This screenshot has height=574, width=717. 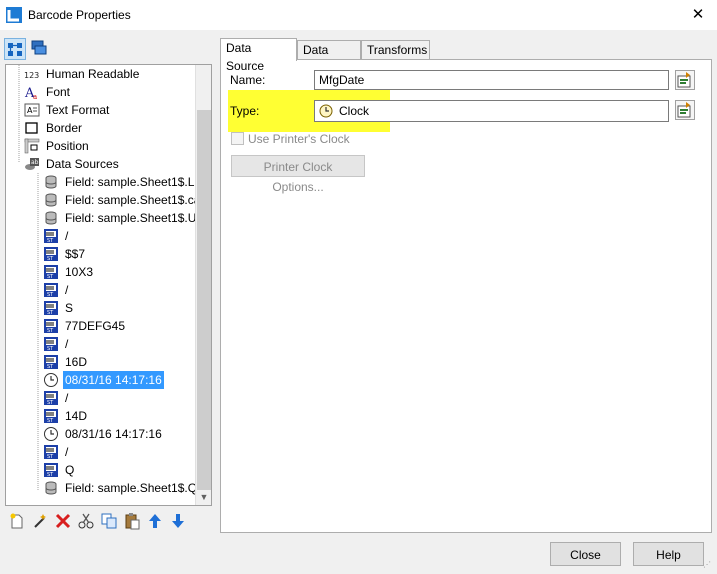 I want to click on move-up-button, so click(x=155, y=521).